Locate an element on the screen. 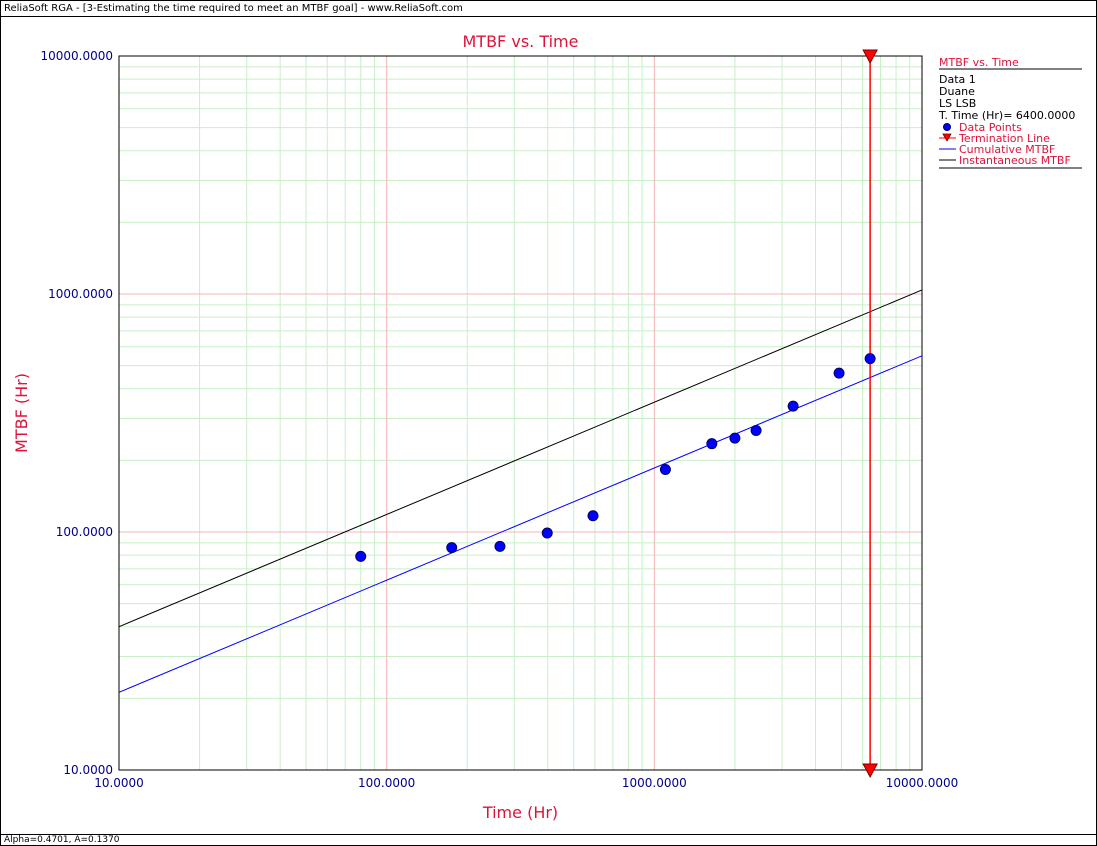 The image size is (1097, 846). chart-title: MTBF vs. Time is located at coordinates (521, 41).